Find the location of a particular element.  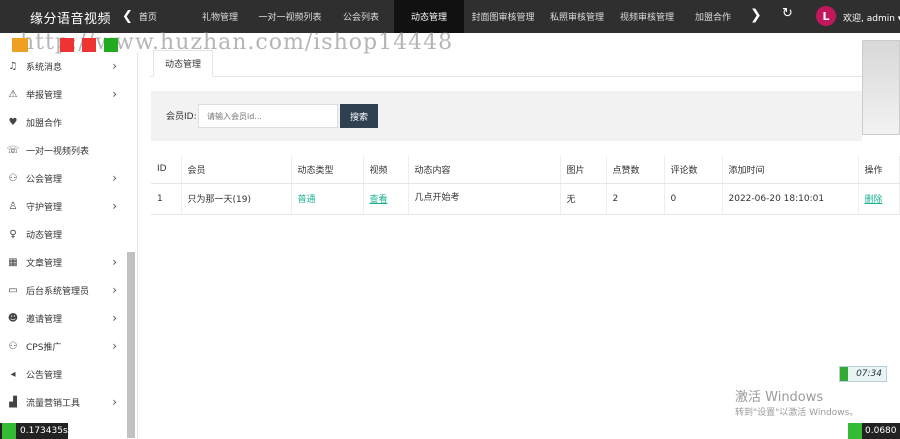

bell-icon: ♫ is located at coordinates (13, 66).